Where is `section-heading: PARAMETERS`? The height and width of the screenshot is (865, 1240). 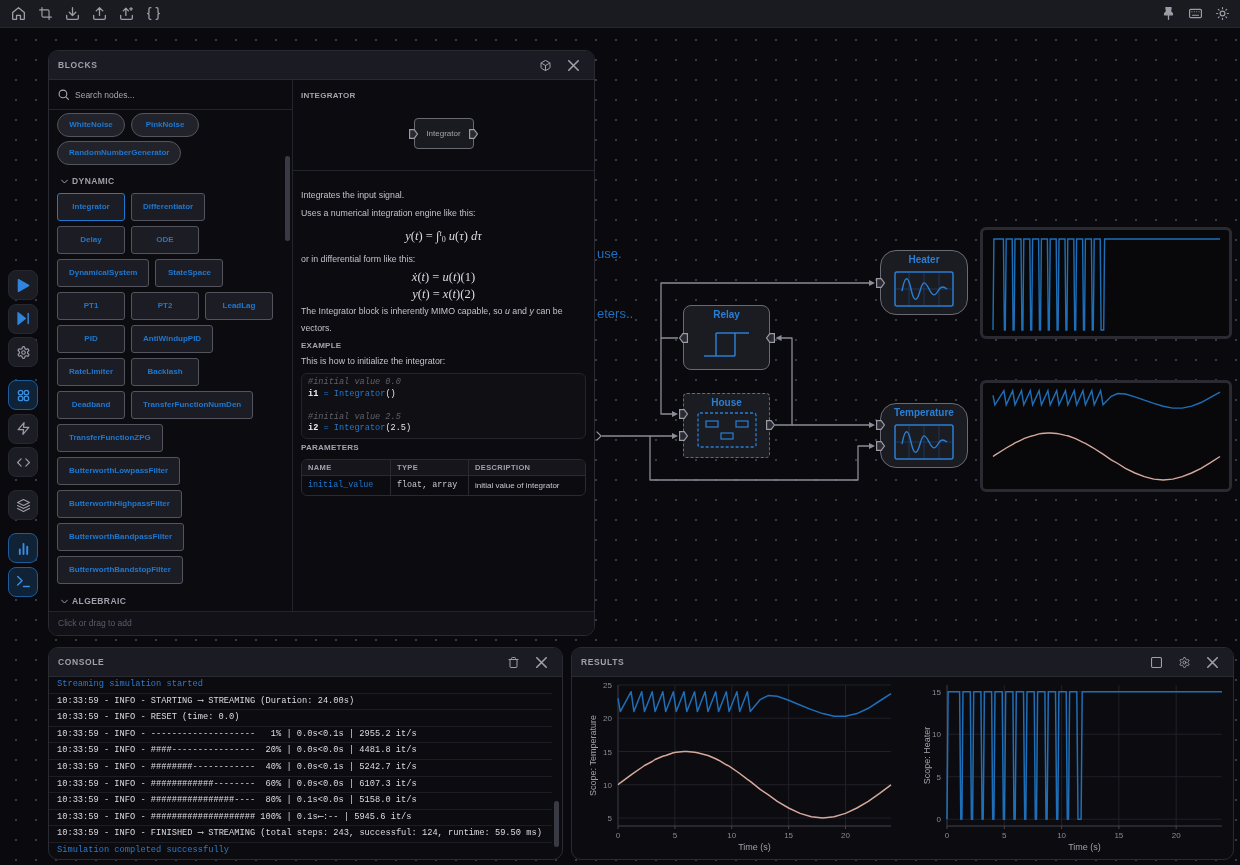 section-heading: PARAMETERS is located at coordinates (330, 447).